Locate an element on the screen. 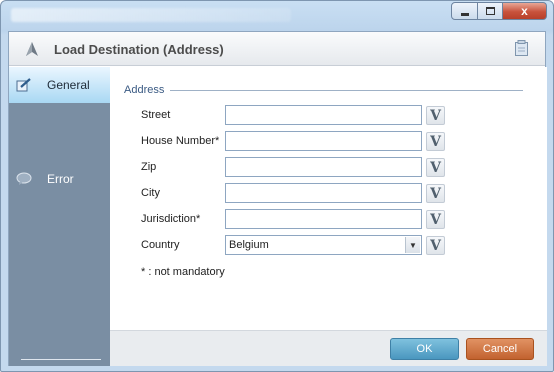  title-bar: x is located at coordinates (277, 15).